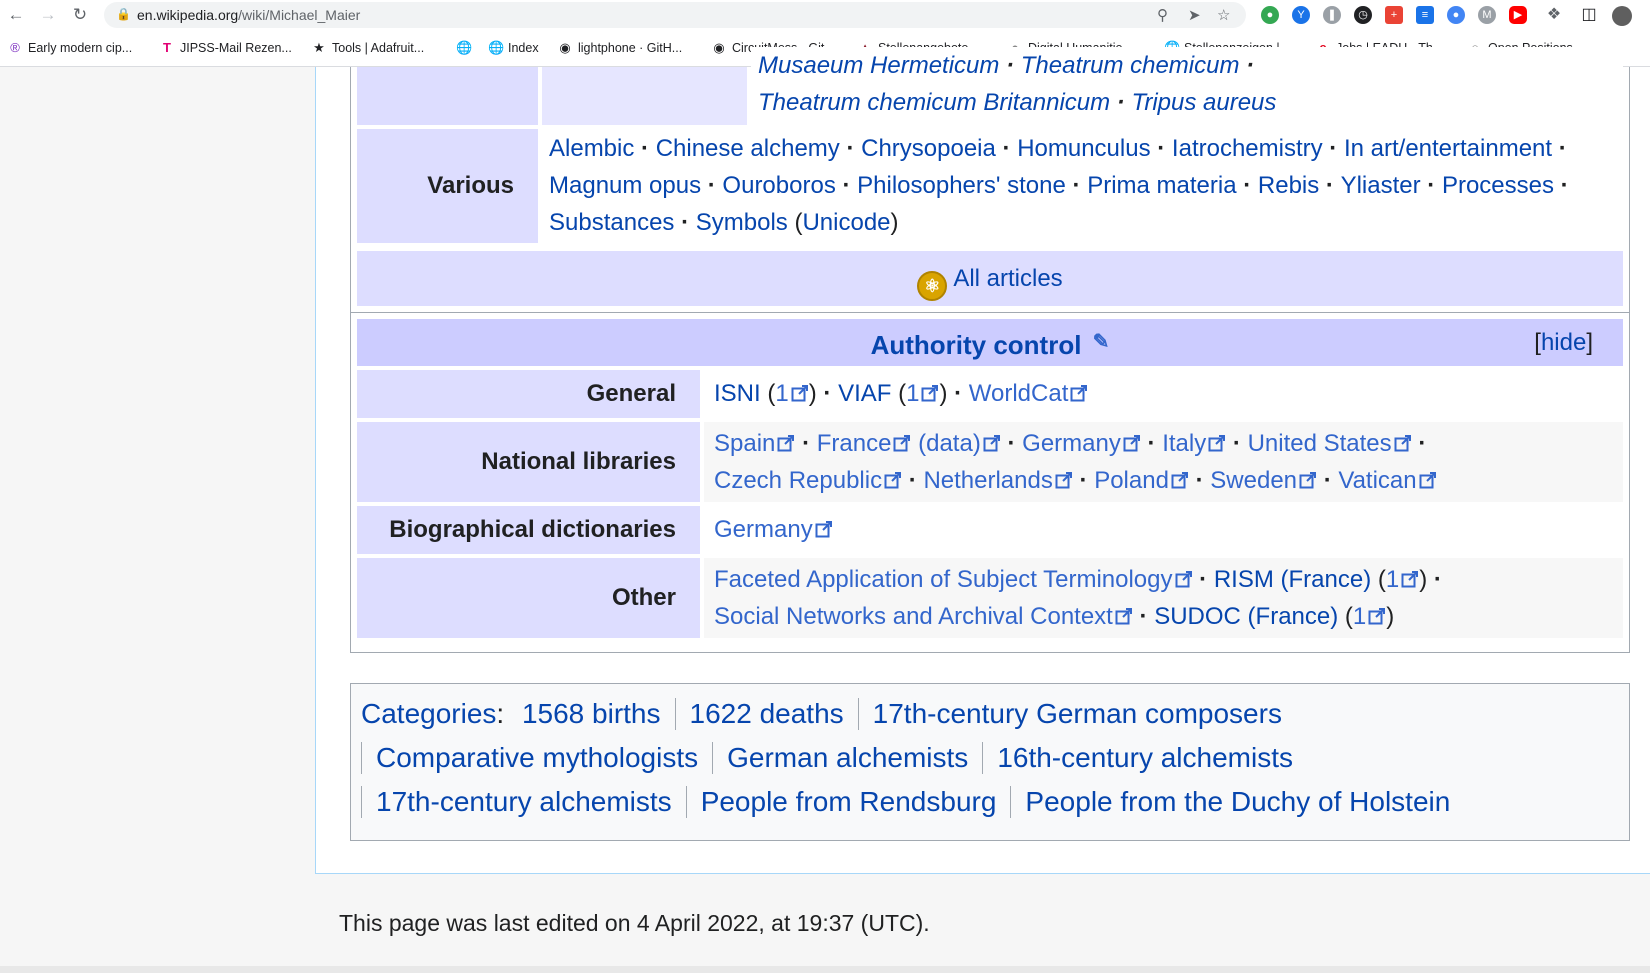 The width and height of the screenshot is (1650, 973). Describe the element at coordinates (1007, 278) in the screenshot. I see `all-articles-link: All articles` at that location.